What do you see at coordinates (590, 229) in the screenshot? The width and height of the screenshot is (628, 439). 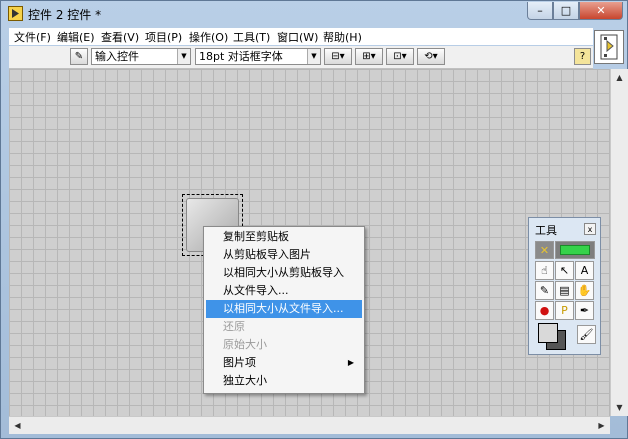 I see `tools-palette-close-button: x` at bounding box center [590, 229].